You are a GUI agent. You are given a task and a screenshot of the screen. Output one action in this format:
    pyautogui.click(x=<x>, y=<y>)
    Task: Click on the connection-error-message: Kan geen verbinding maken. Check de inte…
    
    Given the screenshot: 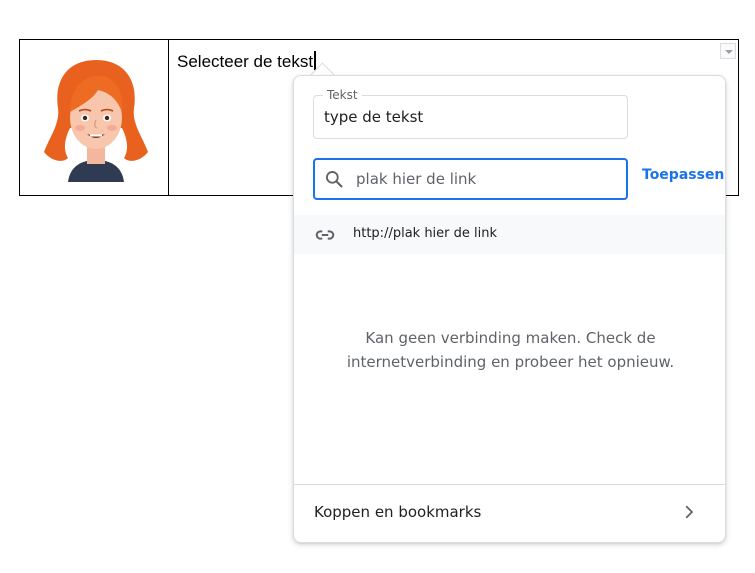 What is the action you would take?
    pyautogui.click(x=510, y=350)
    